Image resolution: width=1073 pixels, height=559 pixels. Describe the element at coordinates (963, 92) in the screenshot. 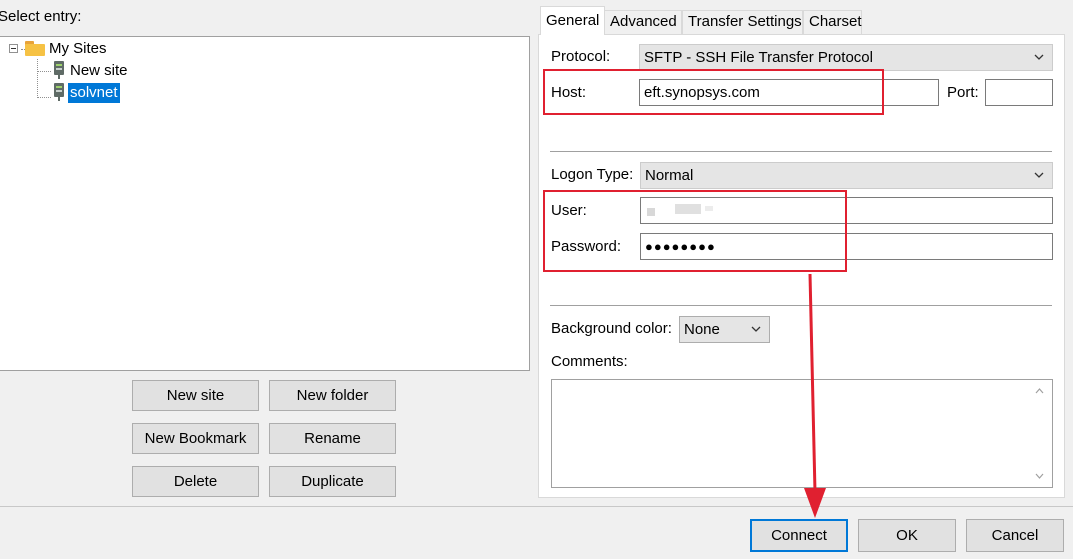

I see `port-label: Port:` at that location.